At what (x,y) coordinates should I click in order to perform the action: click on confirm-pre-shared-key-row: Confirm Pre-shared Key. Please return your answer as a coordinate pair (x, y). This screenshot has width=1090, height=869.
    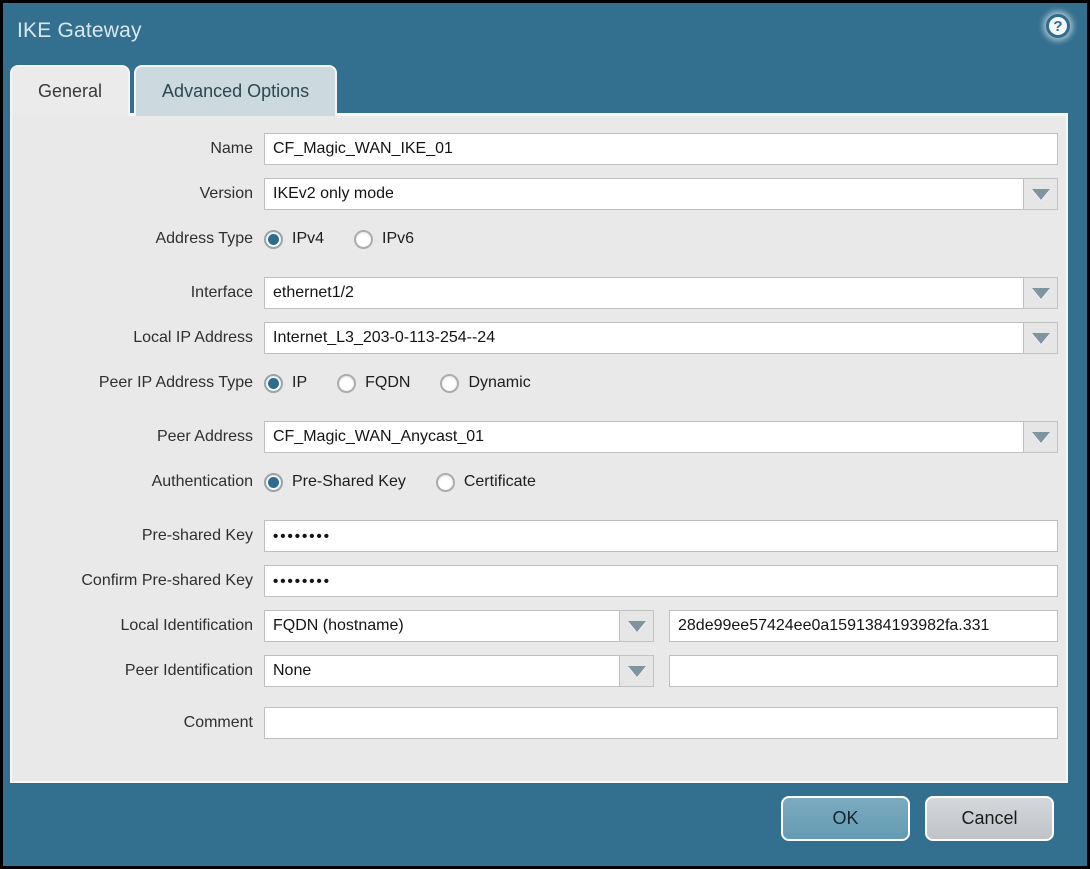
    Looking at the image, I should click on (535, 581).